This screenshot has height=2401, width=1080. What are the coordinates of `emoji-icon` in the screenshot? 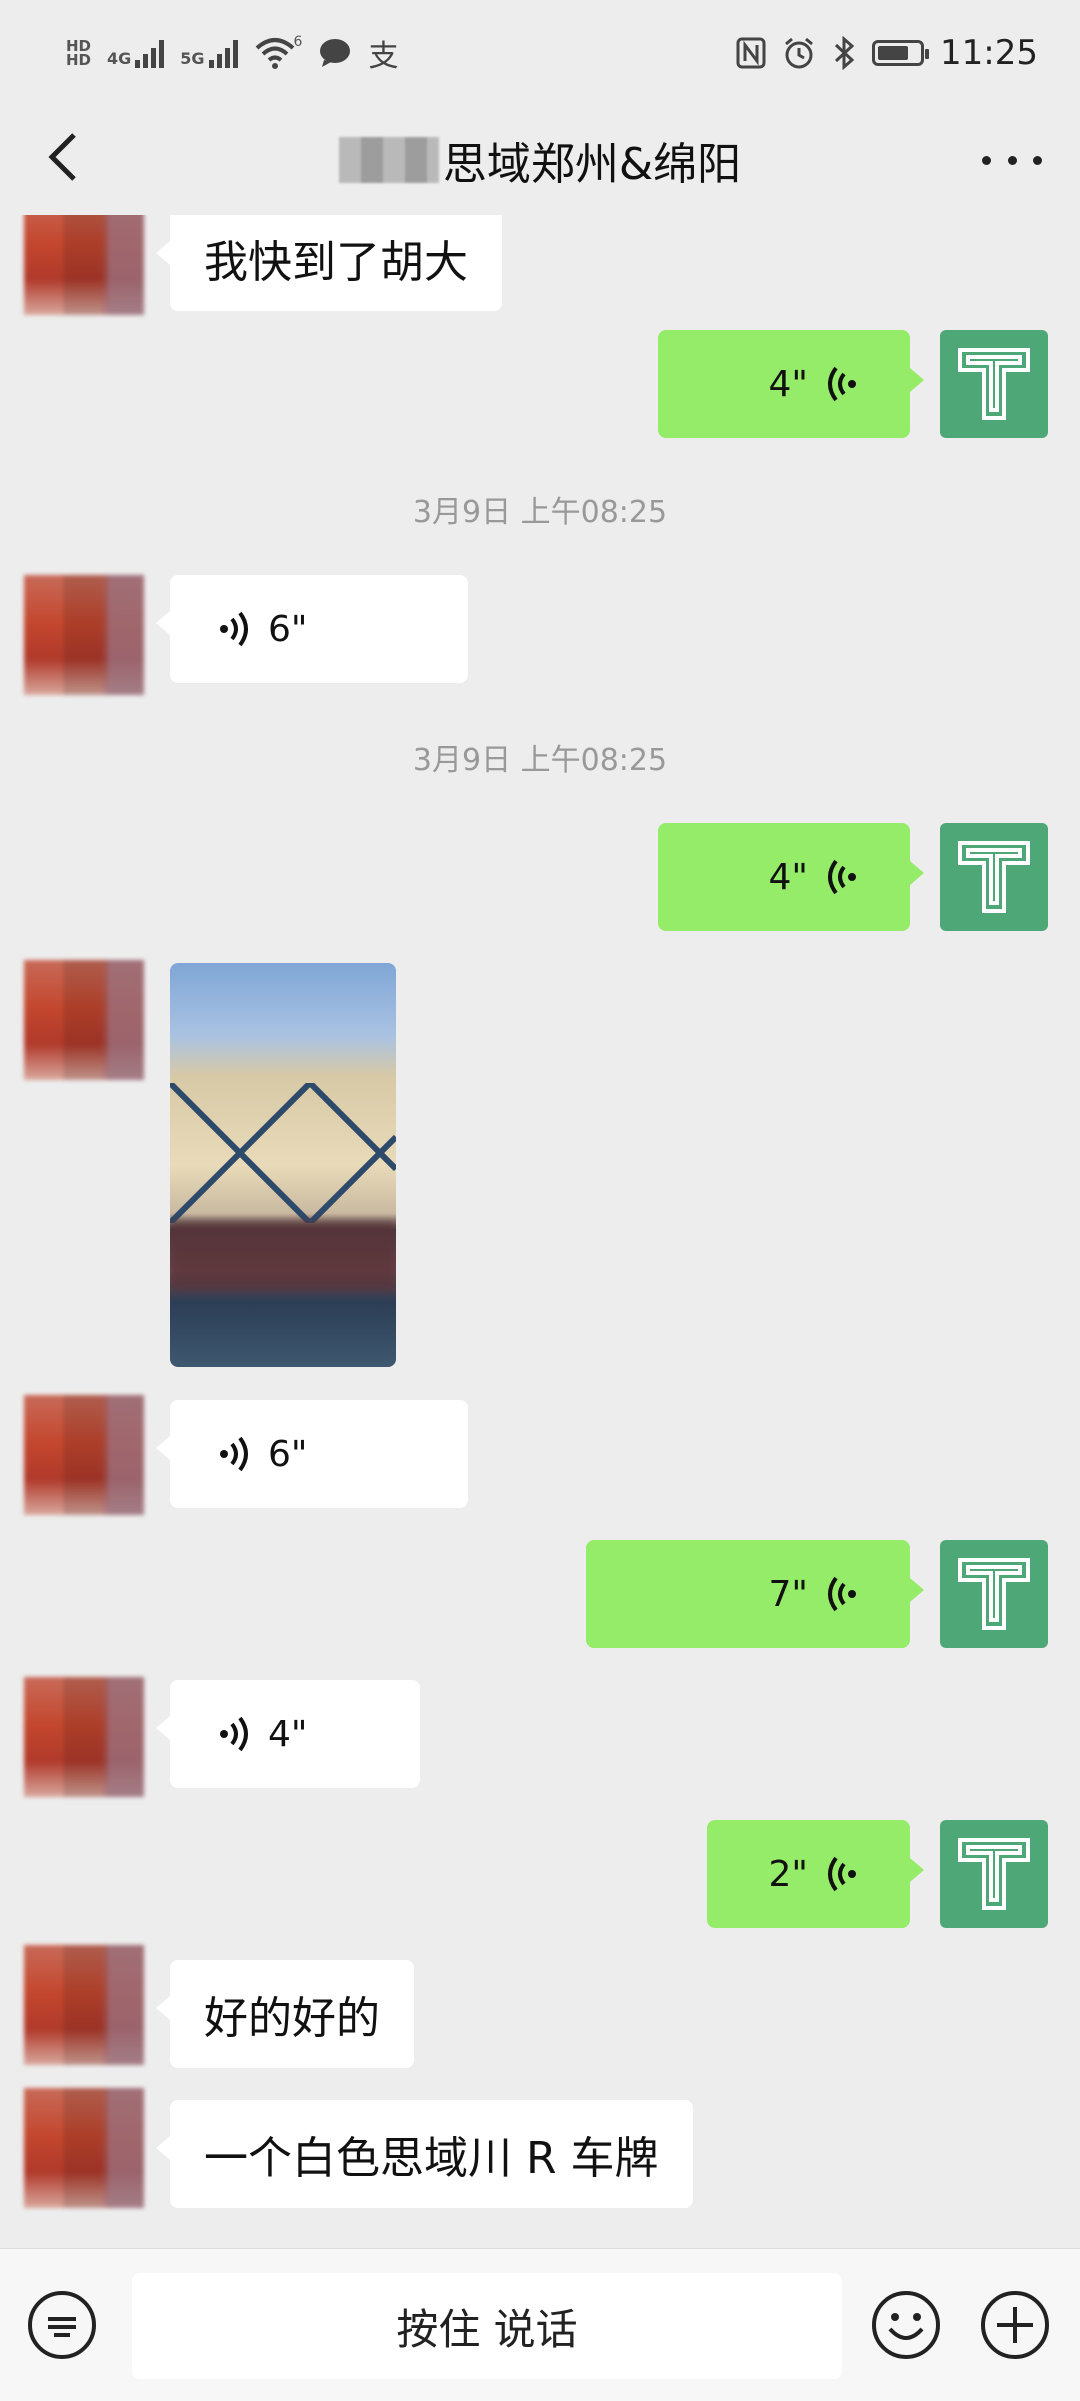 It's located at (906, 2325).